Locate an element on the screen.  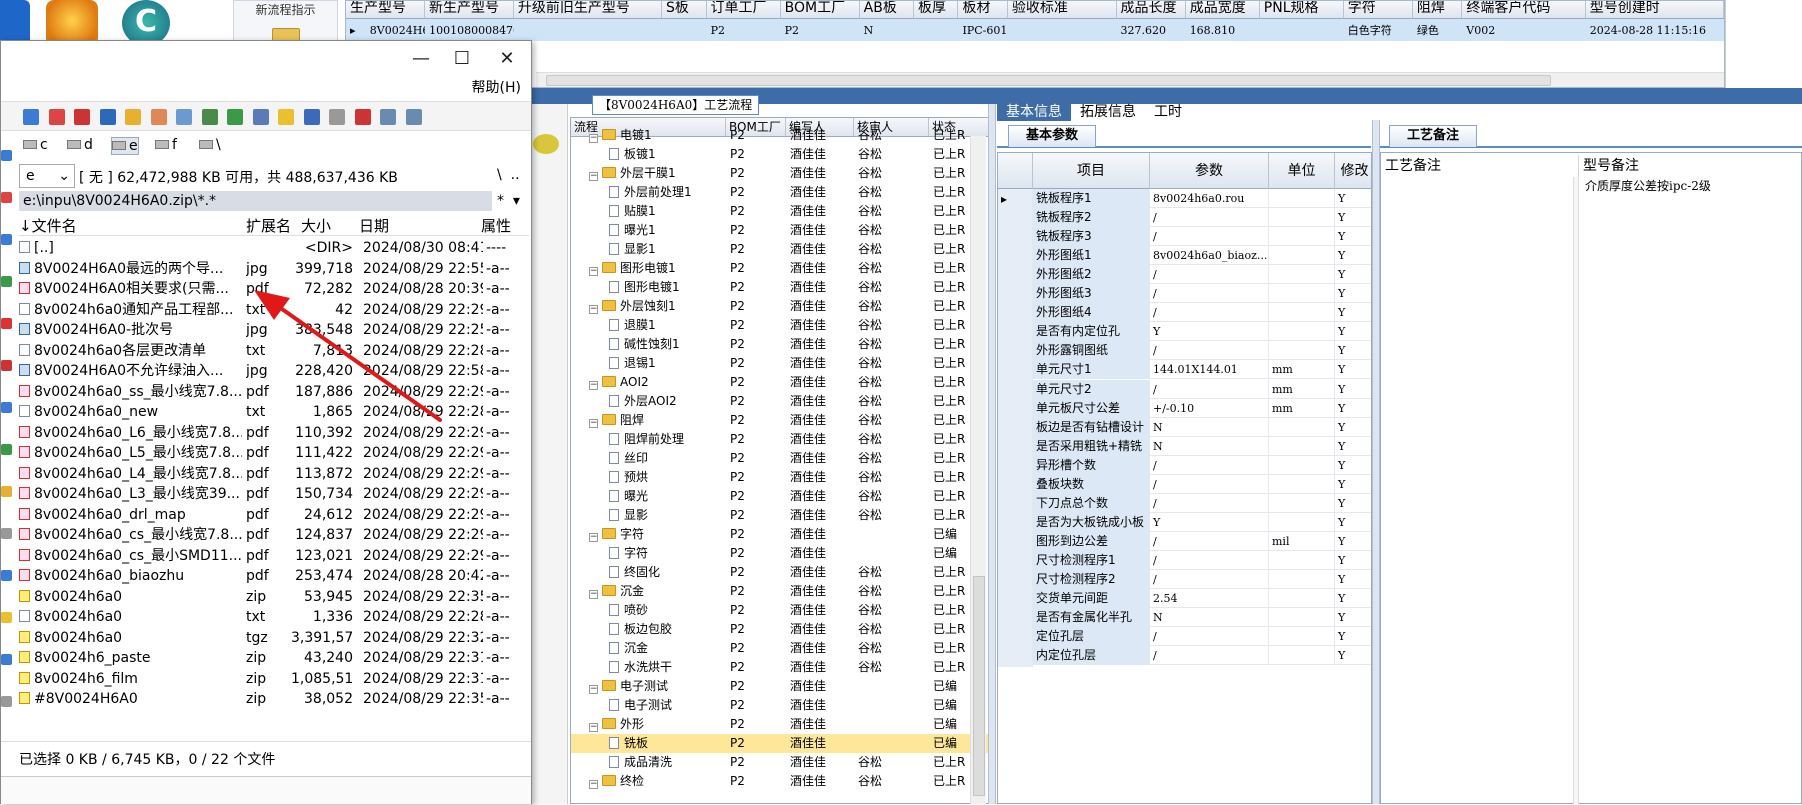
drive-button-2: e is located at coordinates (125, 146).